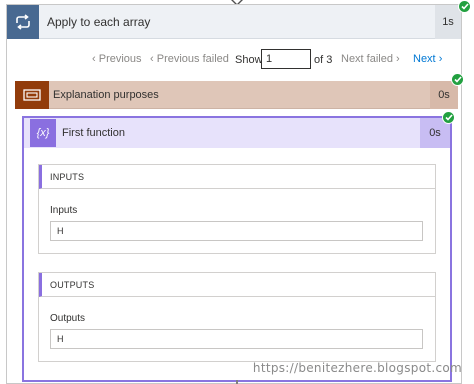  I want to click on loop-icon, so click(23, 22).